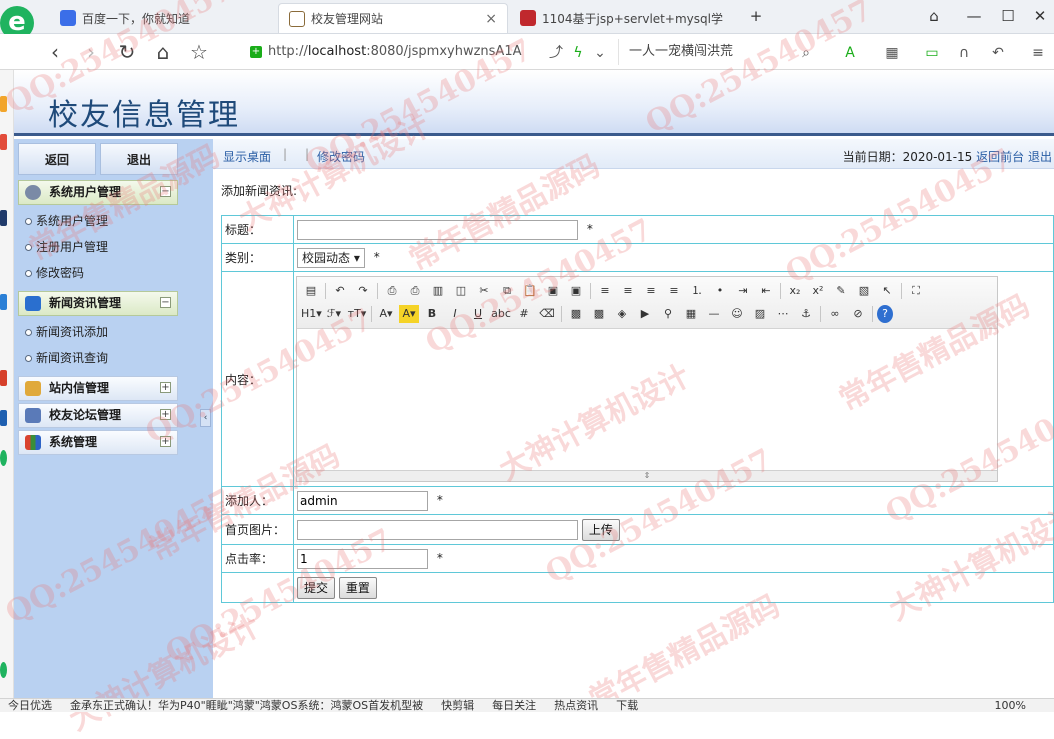  I want to click on author-input, so click(362, 500).